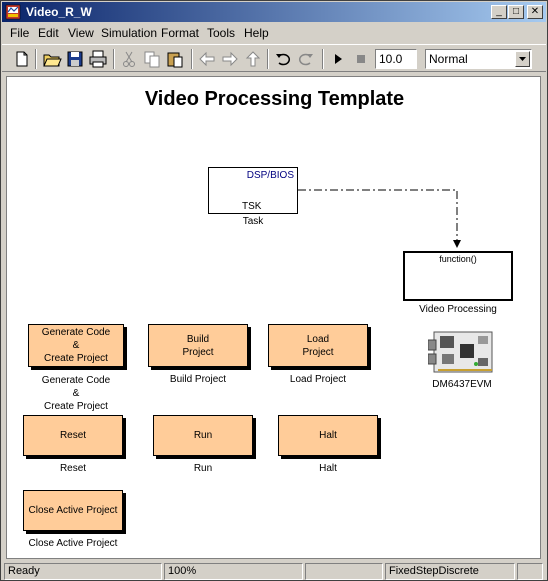 This screenshot has width=548, height=581. What do you see at coordinates (180, 33) in the screenshot?
I see `menu-format: Format` at bounding box center [180, 33].